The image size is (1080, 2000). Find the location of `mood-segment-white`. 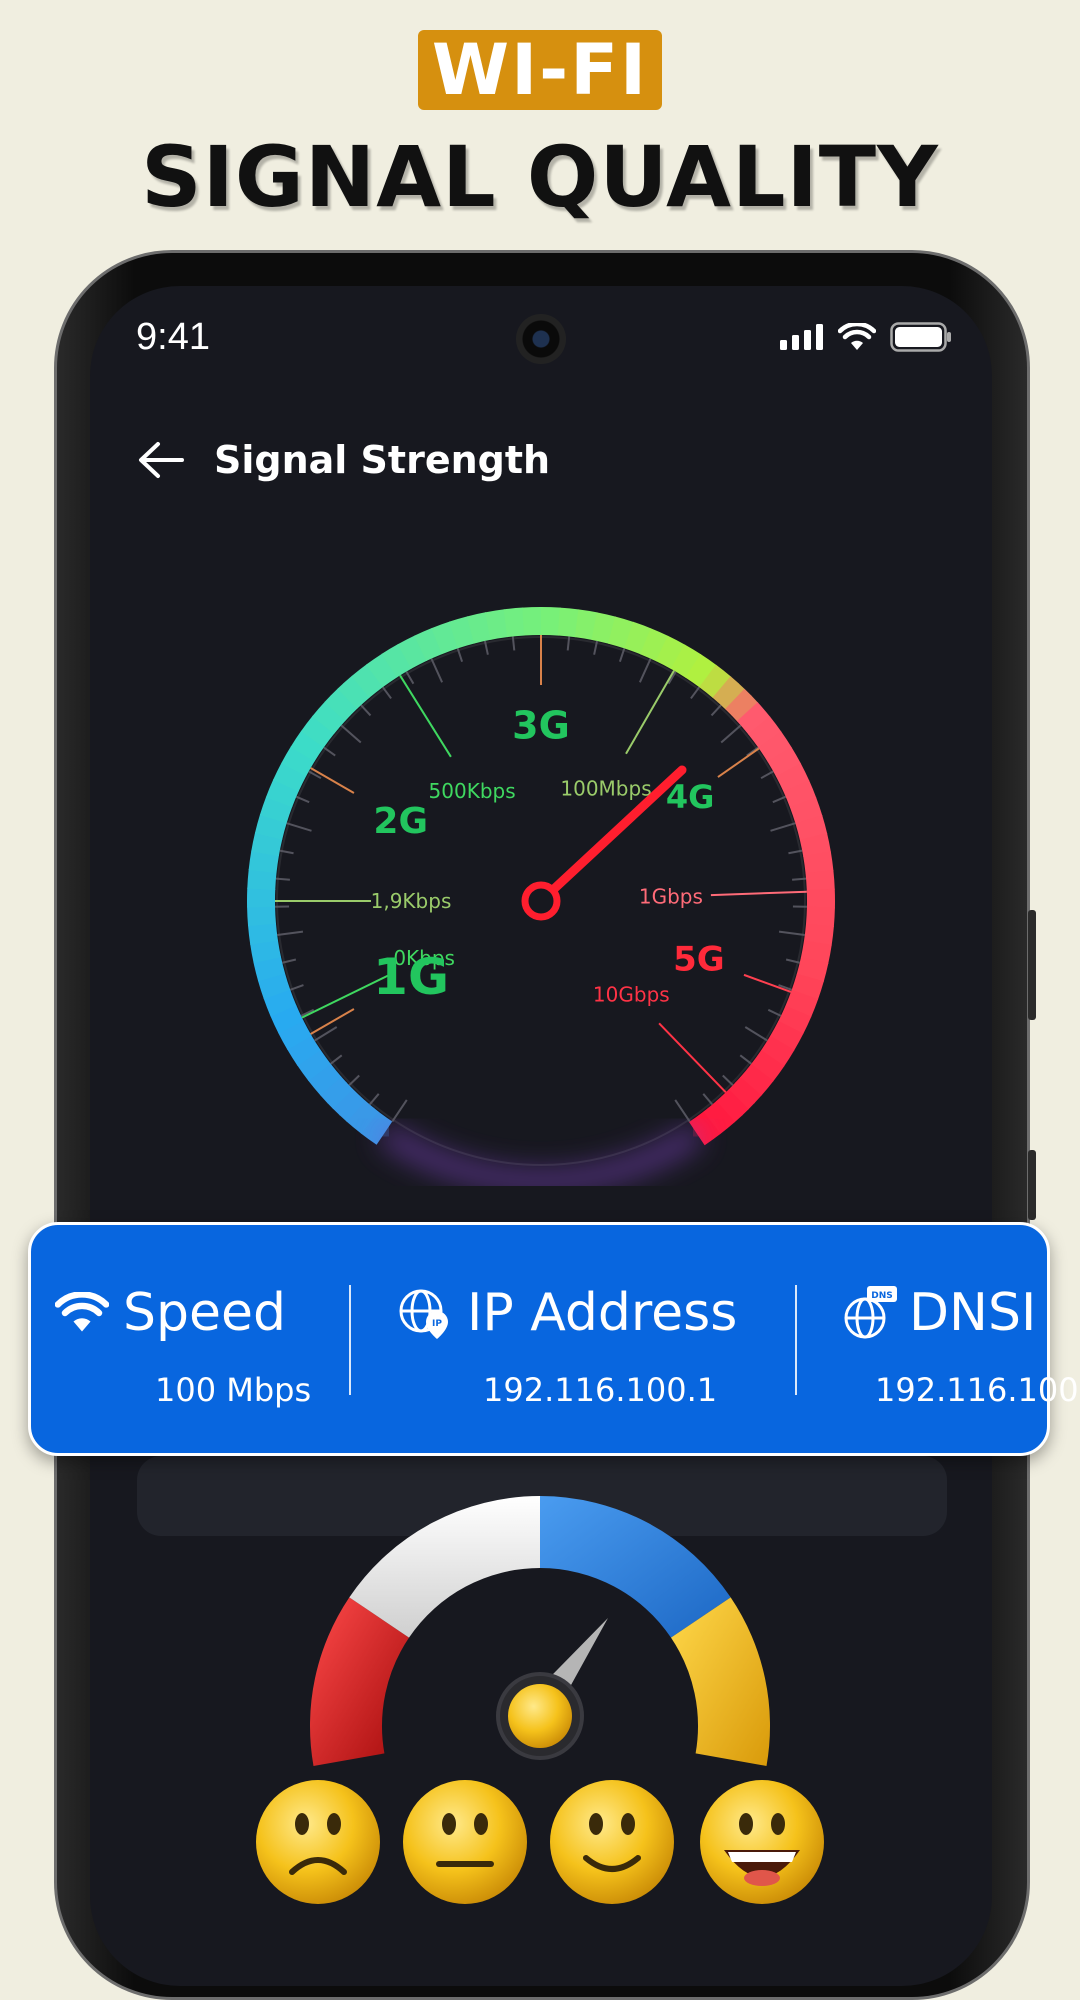

mood-segment-white is located at coordinates (444, 1567).